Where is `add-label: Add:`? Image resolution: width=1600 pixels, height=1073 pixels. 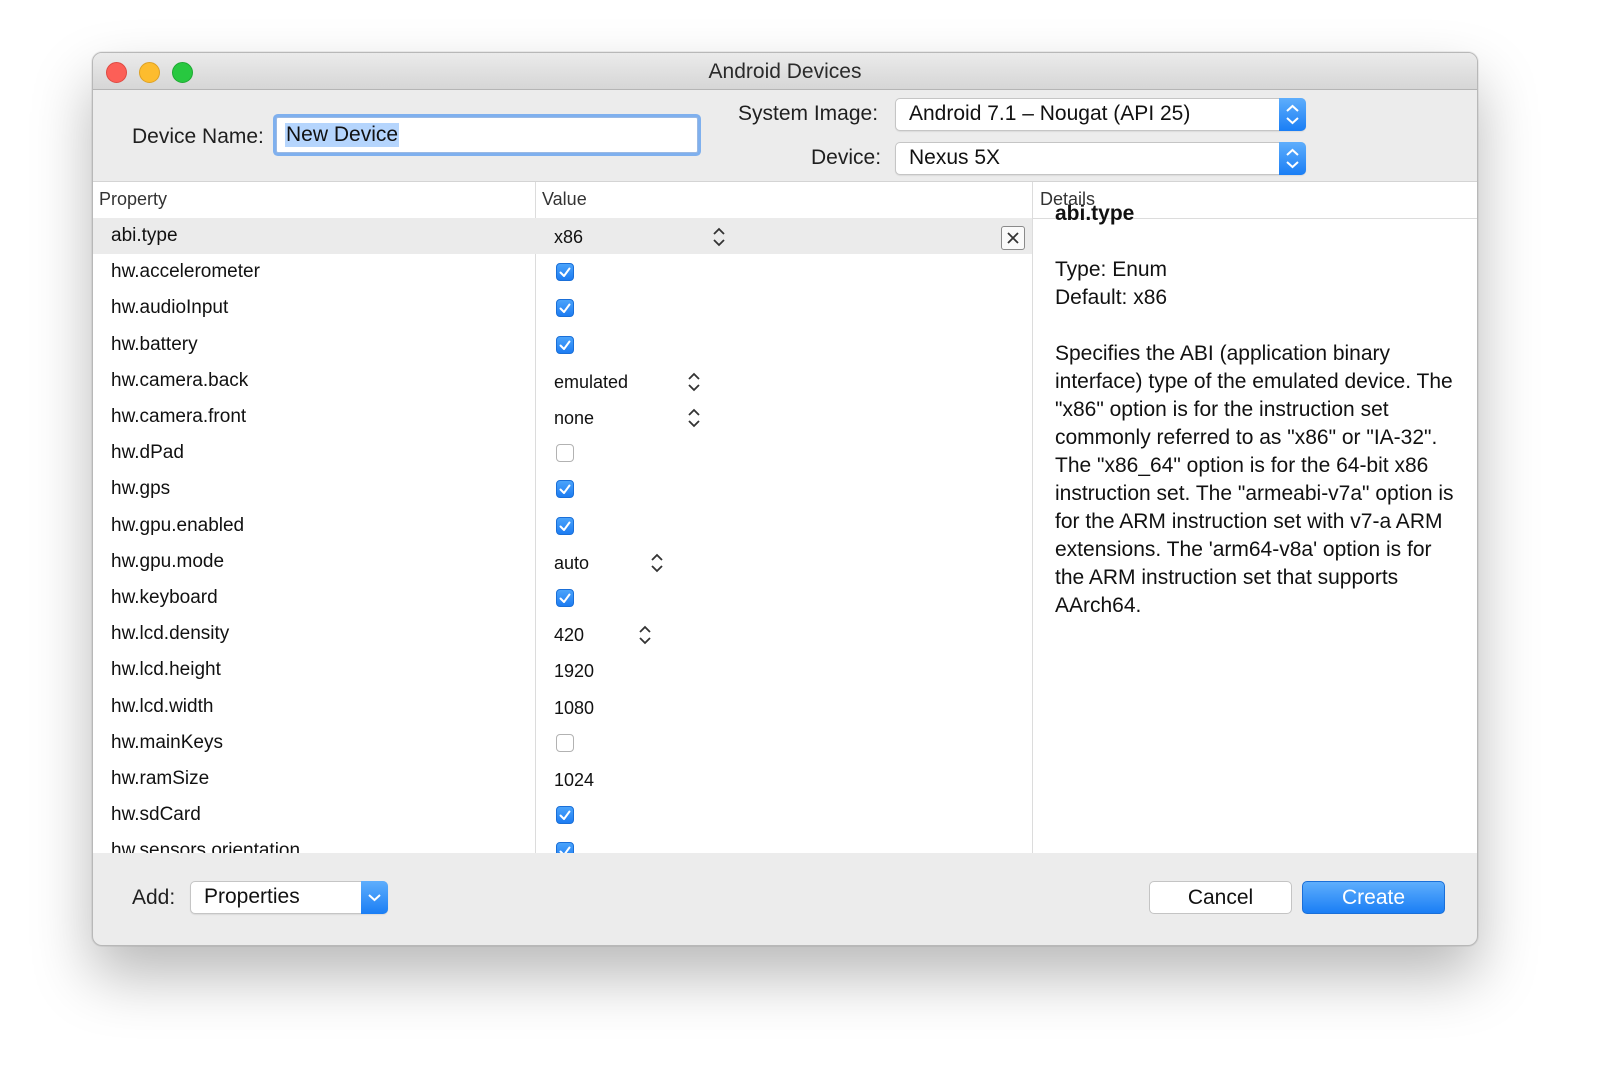
add-label: Add: is located at coordinates (154, 897).